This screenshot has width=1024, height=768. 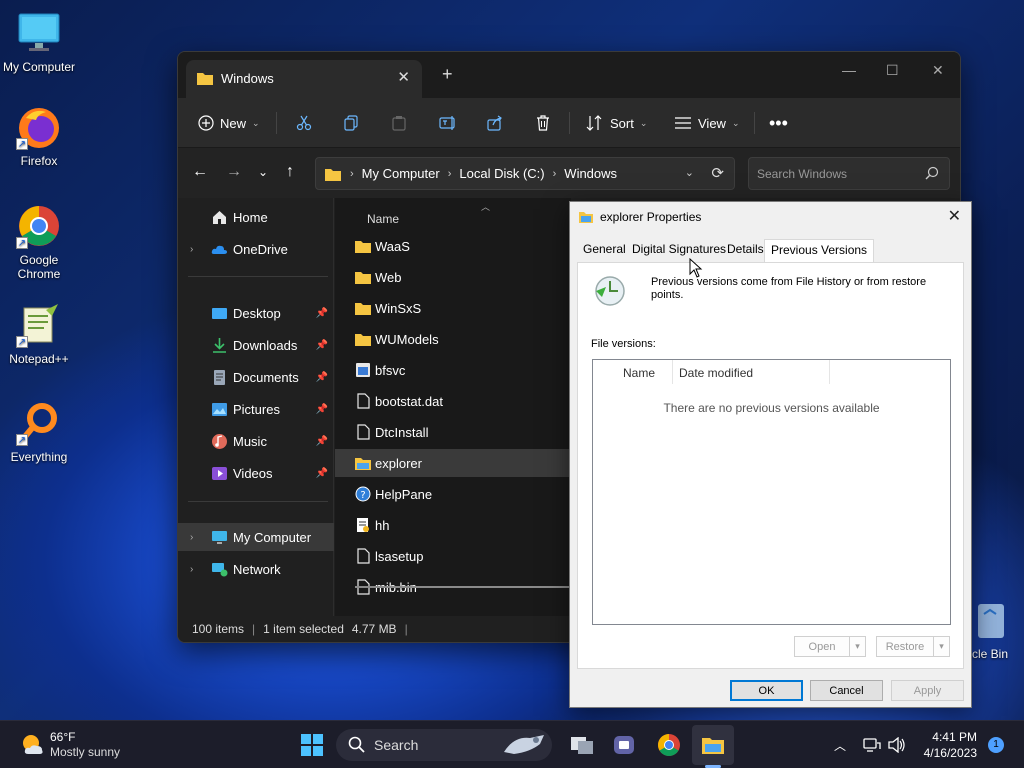 What do you see at coordinates (256, 217) in the screenshot?
I see `sidebar-item-home: Home` at bounding box center [256, 217].